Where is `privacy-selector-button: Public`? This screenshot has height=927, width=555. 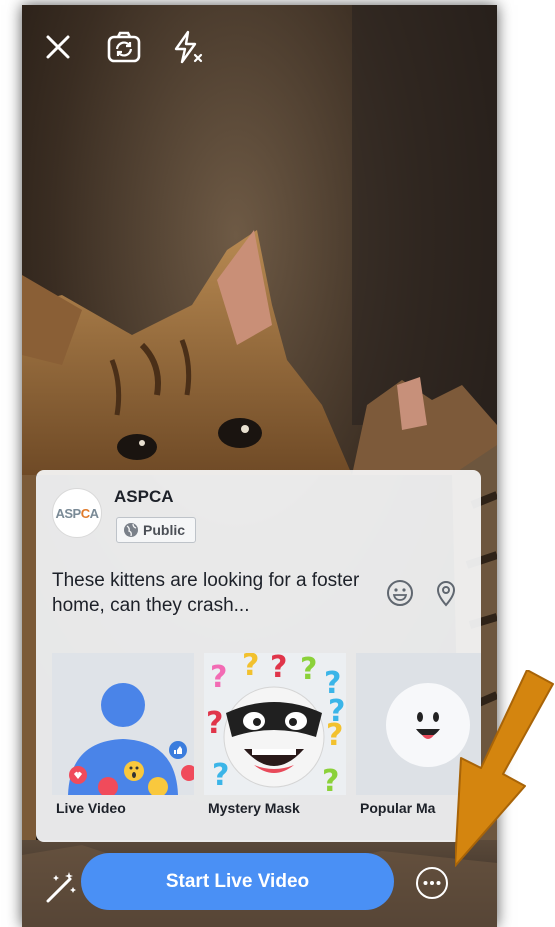
privacy-selector-button: Public is located at coordinates (156, 530).